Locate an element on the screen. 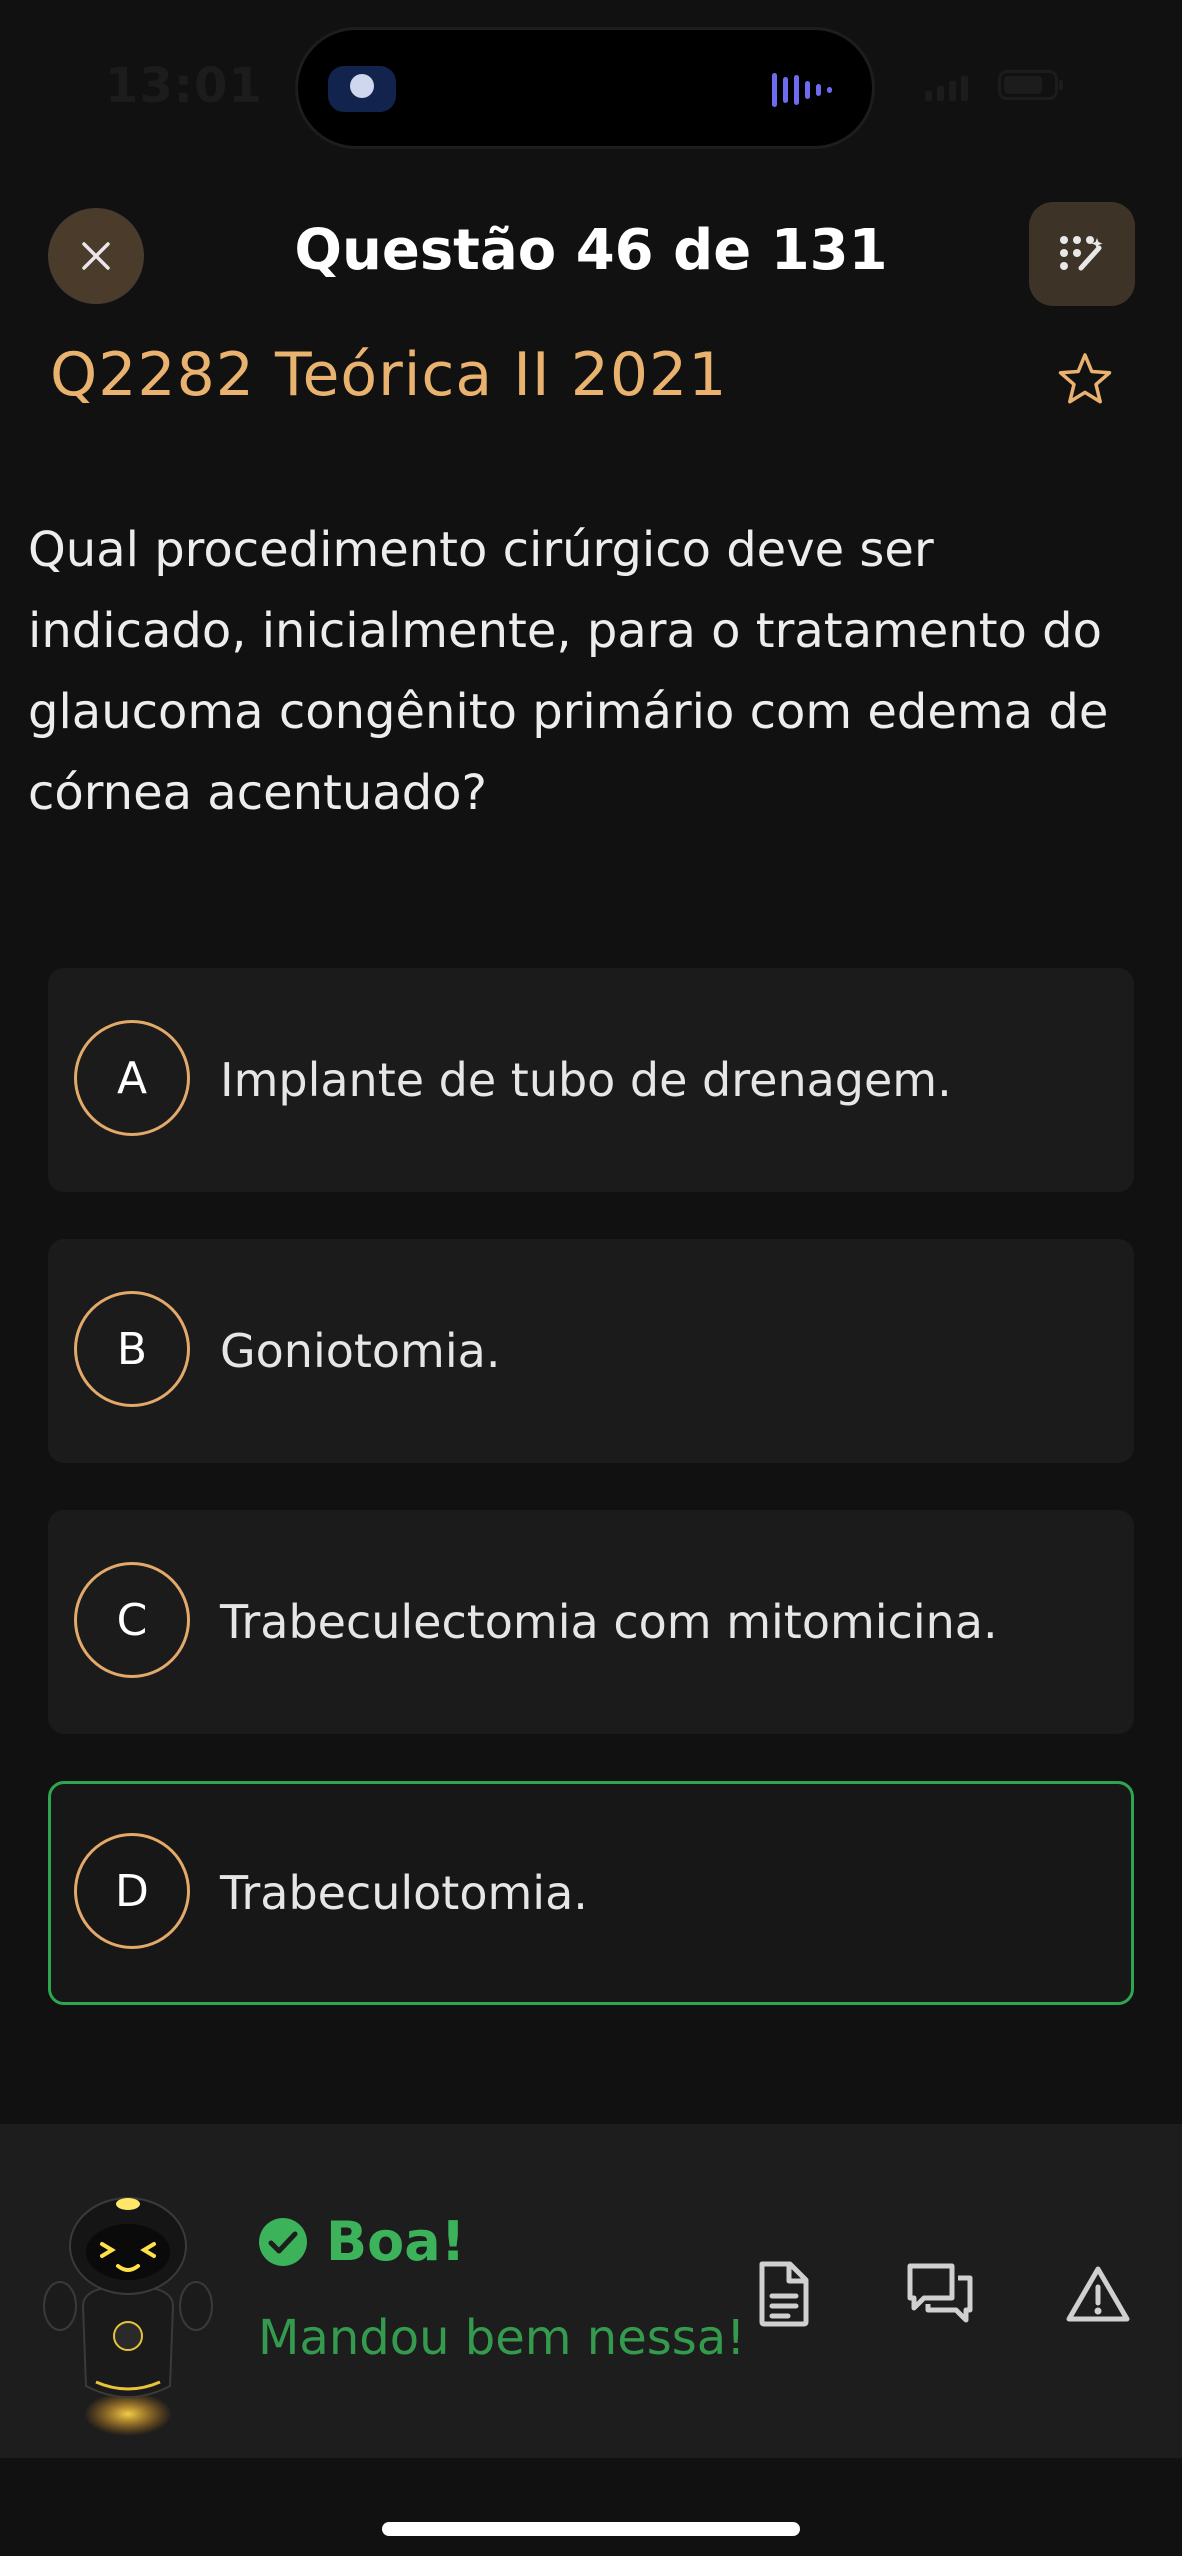  robot-mascot-icon is located at coordinates (128, 2316).